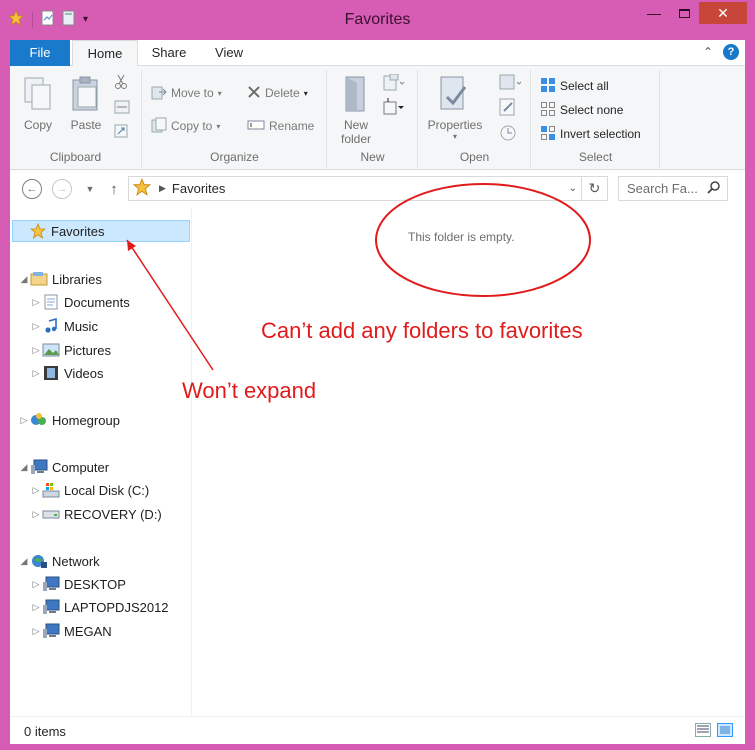  Describe the element at coordinates (703, 730) in the screenshot. I see `details-view-icon` at that location.